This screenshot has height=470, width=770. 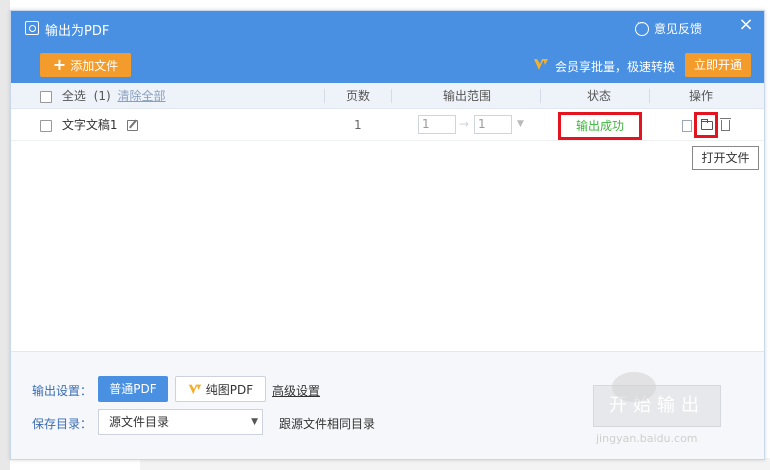 What do you see at coordinates (678, 29) in the screenshot?
I see `feedback-label: 意见反馈` at bounding box center [678, 29].